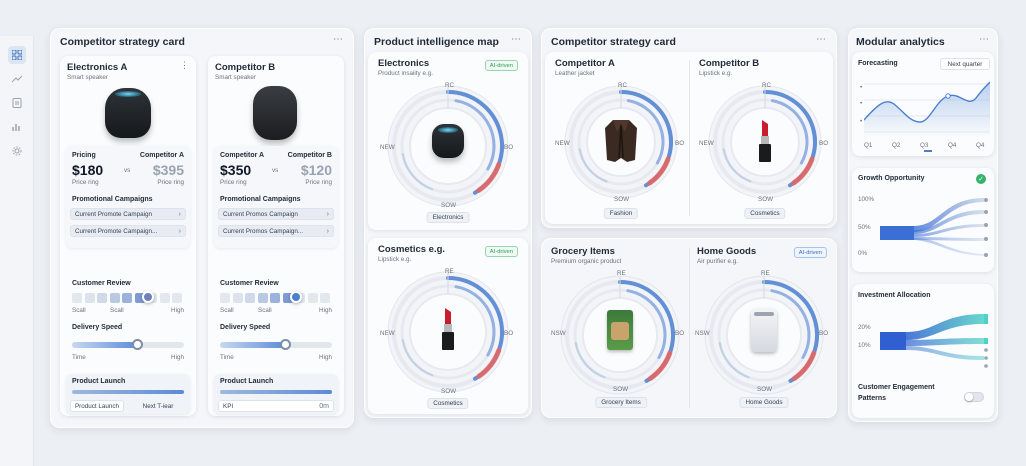  I want to click on card-subtitle: Lipstick e.g., so click(395, 259).